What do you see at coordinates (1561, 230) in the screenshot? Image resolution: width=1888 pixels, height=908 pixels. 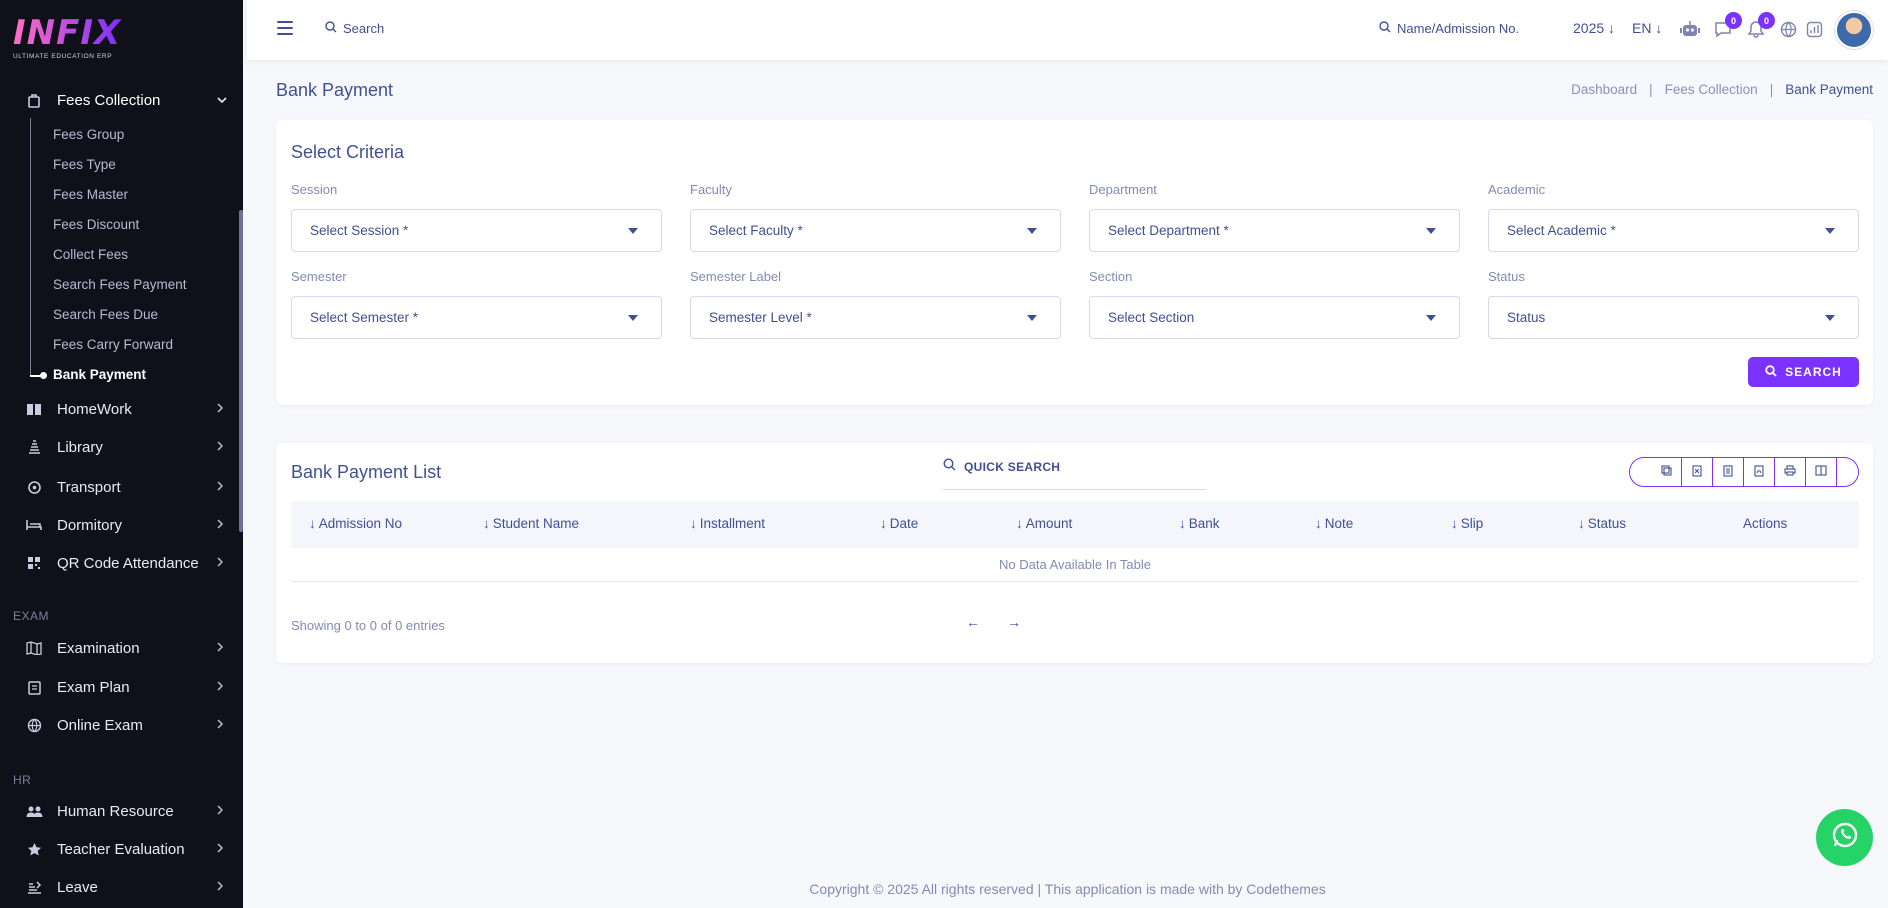 I see `academic-select-value: Select Academic *` at bounding box center [1561, 230].